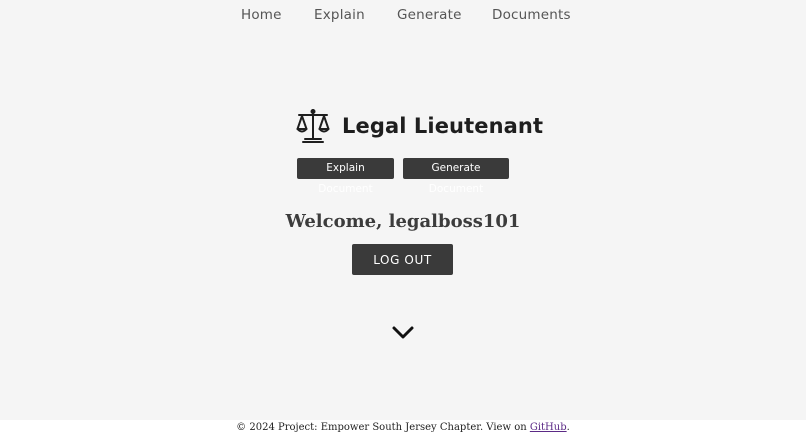 This screenshot has width=806, height=435. I want to click on explain-document-button: Explain Document, so click(345, 176).